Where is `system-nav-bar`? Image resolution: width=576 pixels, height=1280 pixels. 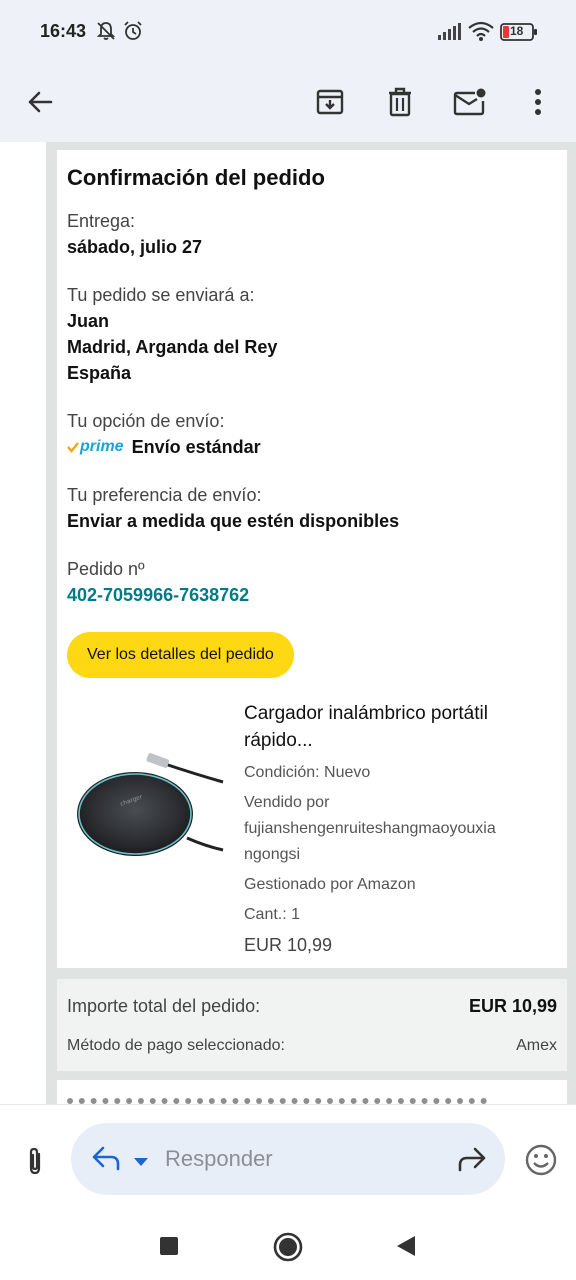 system-nav-bar is located at coordinates (288, 1248).